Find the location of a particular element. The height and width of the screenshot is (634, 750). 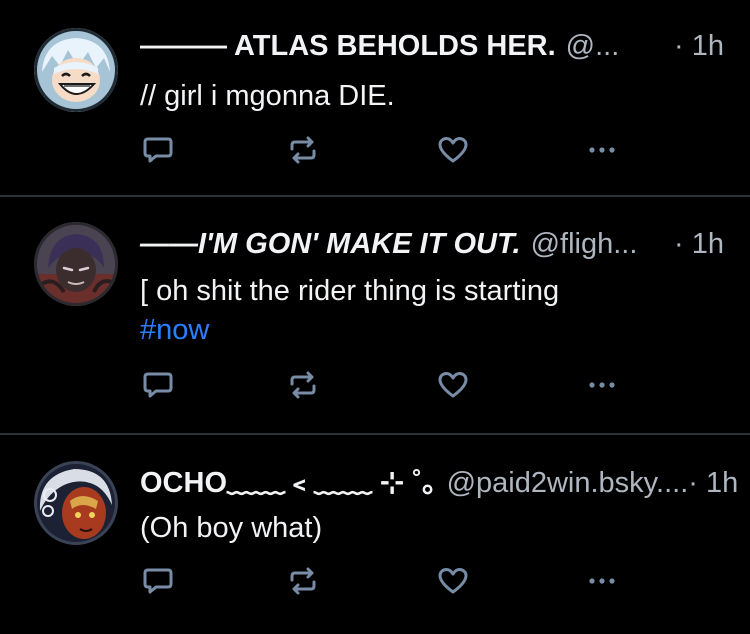

post-header: ——I'M GON' MAKE IT OUT. @fligh... · 1h is located at coordinates (432, 244).